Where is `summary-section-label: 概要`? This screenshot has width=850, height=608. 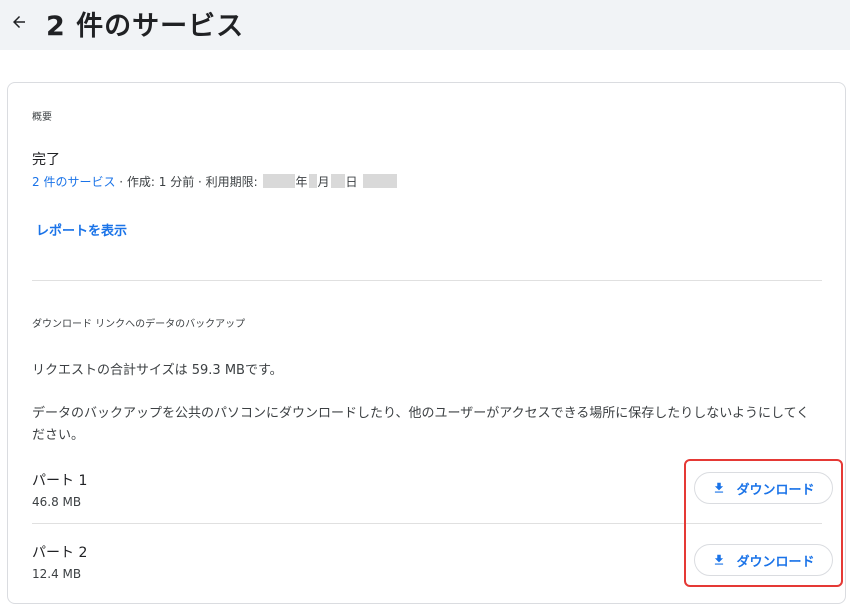 summary-section-label: 概要 is located at coordinates (42, 117).